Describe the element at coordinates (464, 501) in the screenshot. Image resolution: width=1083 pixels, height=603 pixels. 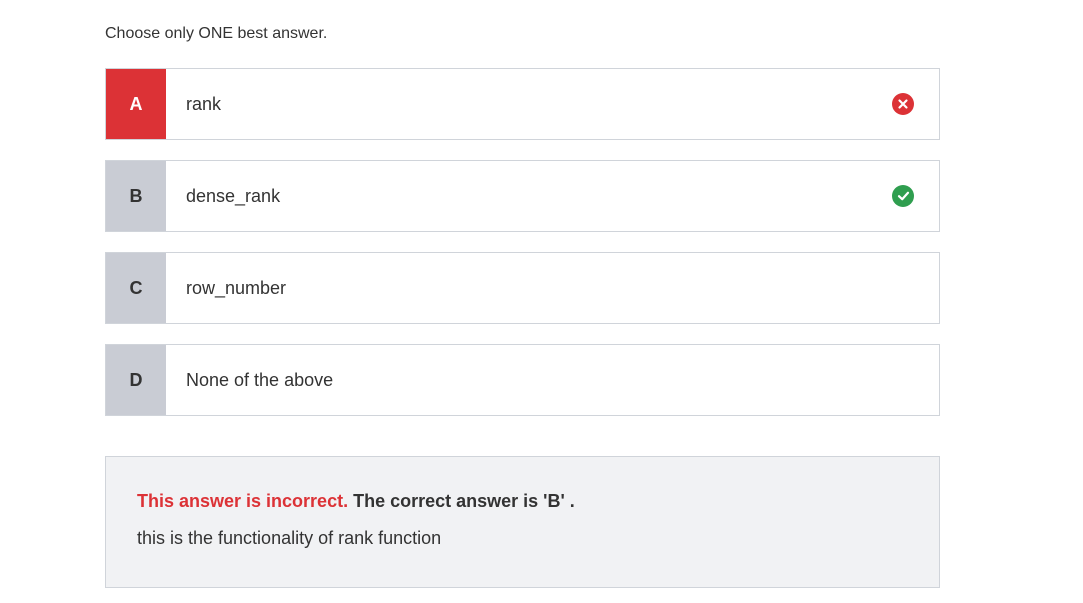
I see `correct-answer-text: The correct answer is 'B' .` at that location.